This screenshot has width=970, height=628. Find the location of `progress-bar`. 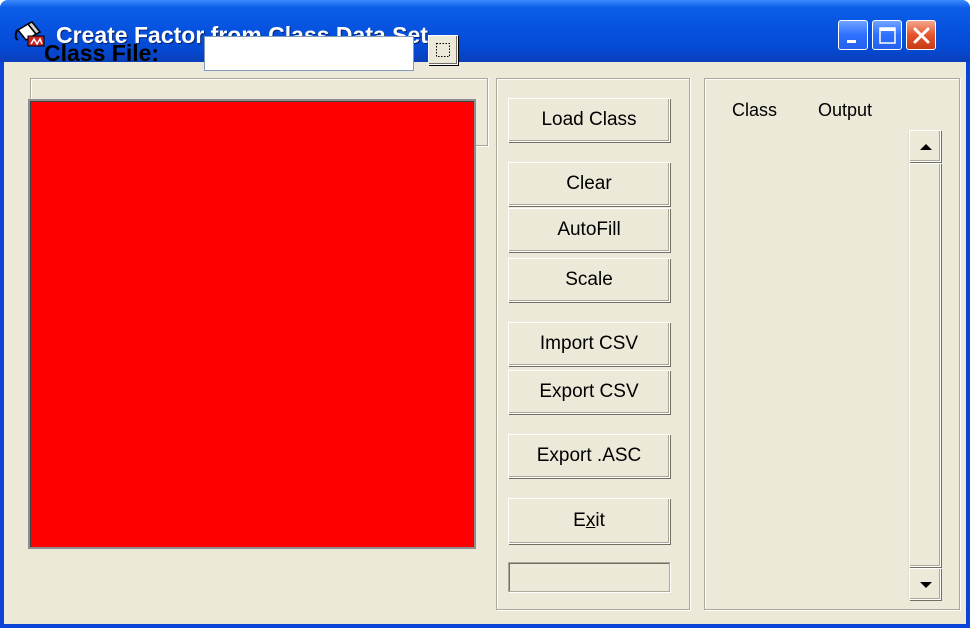

progress-bar is located at coordinates (589, 577).